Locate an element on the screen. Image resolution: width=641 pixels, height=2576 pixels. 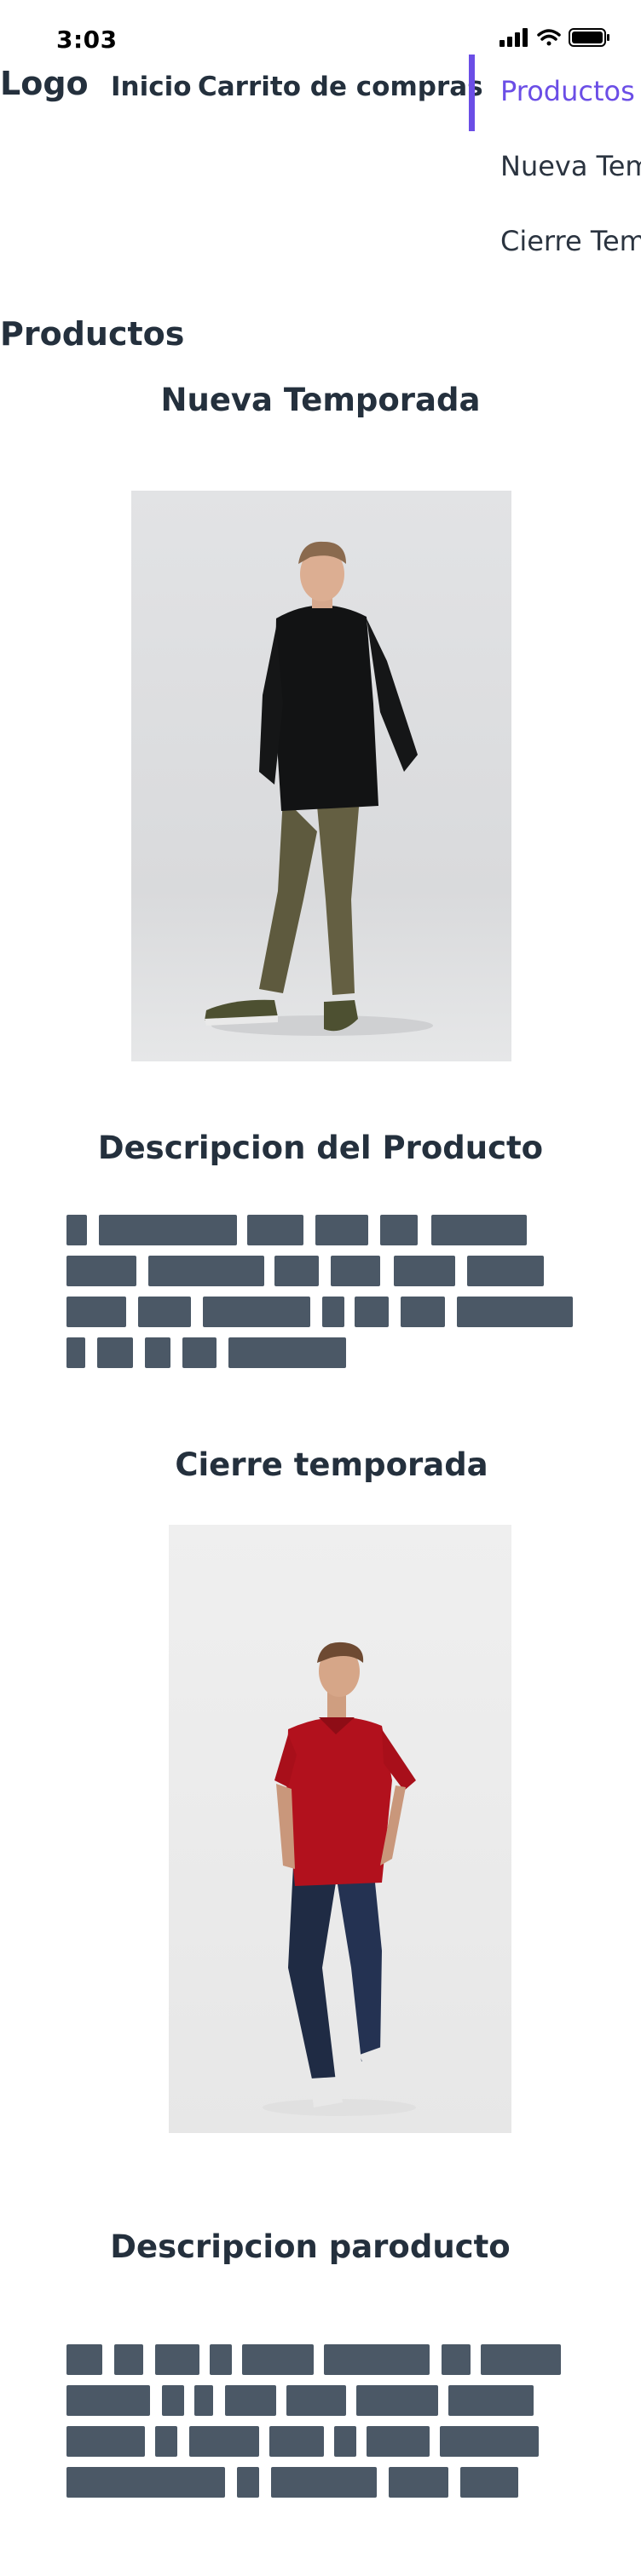
battery-icon is located at coordinates (589, 38).